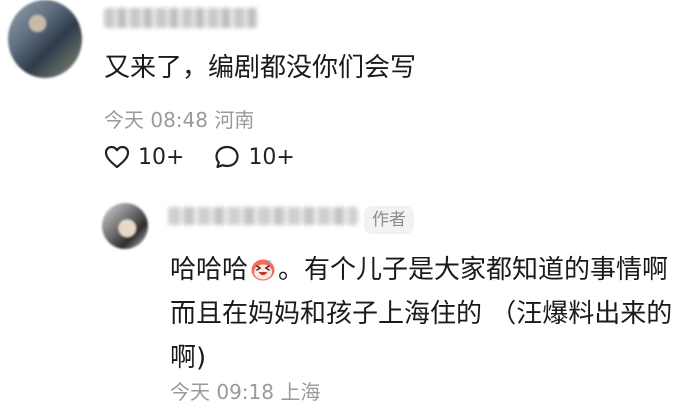 The height and width of the screenshot is (420, 700). I want to click on reply-location: 上海, so click(300, 392).